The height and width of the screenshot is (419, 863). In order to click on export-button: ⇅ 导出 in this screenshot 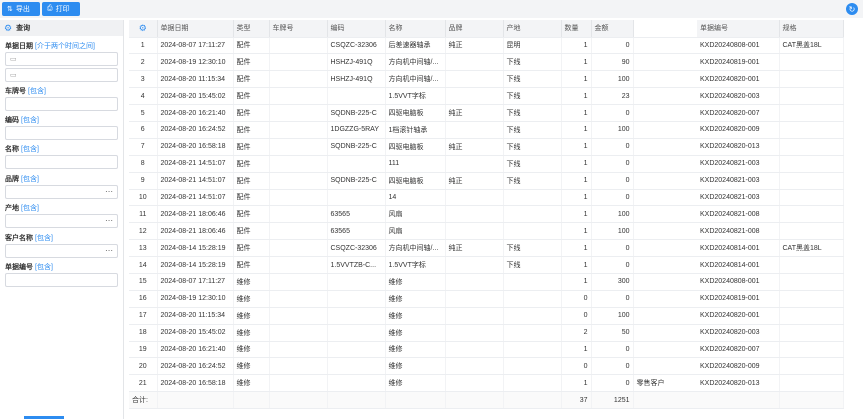, I will do `click(21, 9)`.